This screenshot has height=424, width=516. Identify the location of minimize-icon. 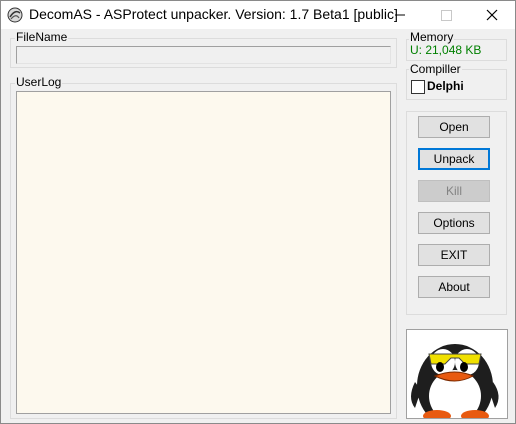
(400, 15).